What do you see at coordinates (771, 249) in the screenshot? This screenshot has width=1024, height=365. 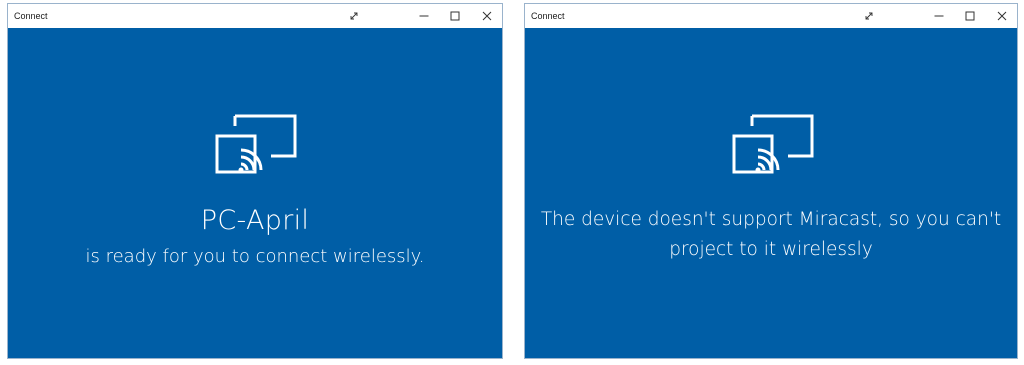 I see `unsupported-message-line2: project to it wirelessly` at bounding box center [771, 249].